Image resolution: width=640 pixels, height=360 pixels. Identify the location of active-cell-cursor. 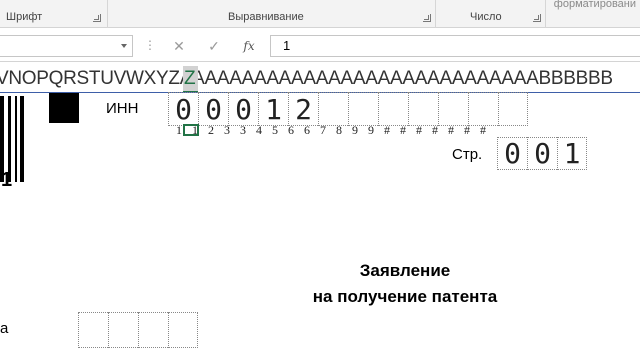
(191, 130).